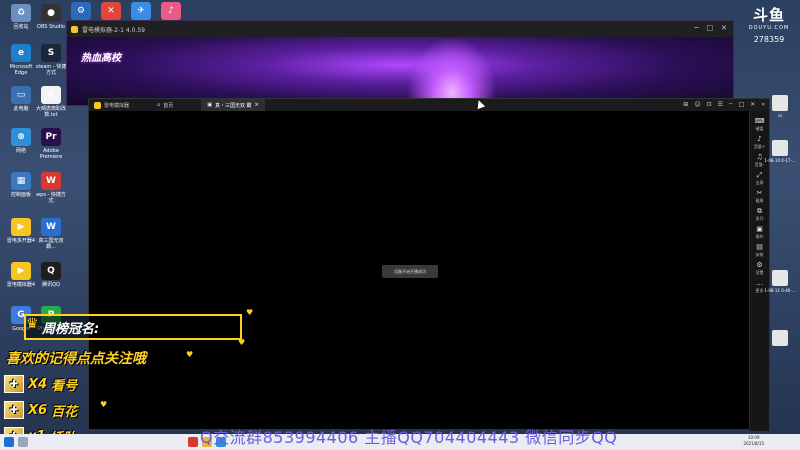  I want to click on desktop-icon: ✕, so click(111, 12).